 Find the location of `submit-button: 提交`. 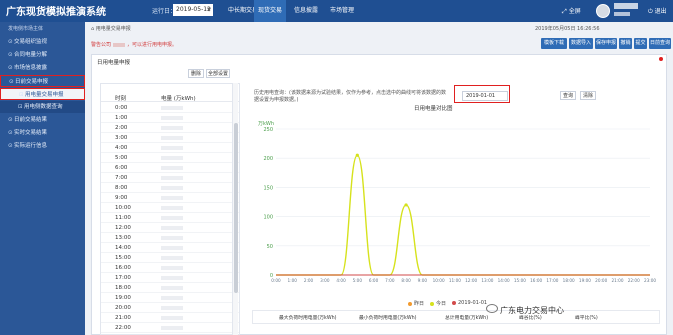

submit-button: 提交 is located at coordinates (640, 43).